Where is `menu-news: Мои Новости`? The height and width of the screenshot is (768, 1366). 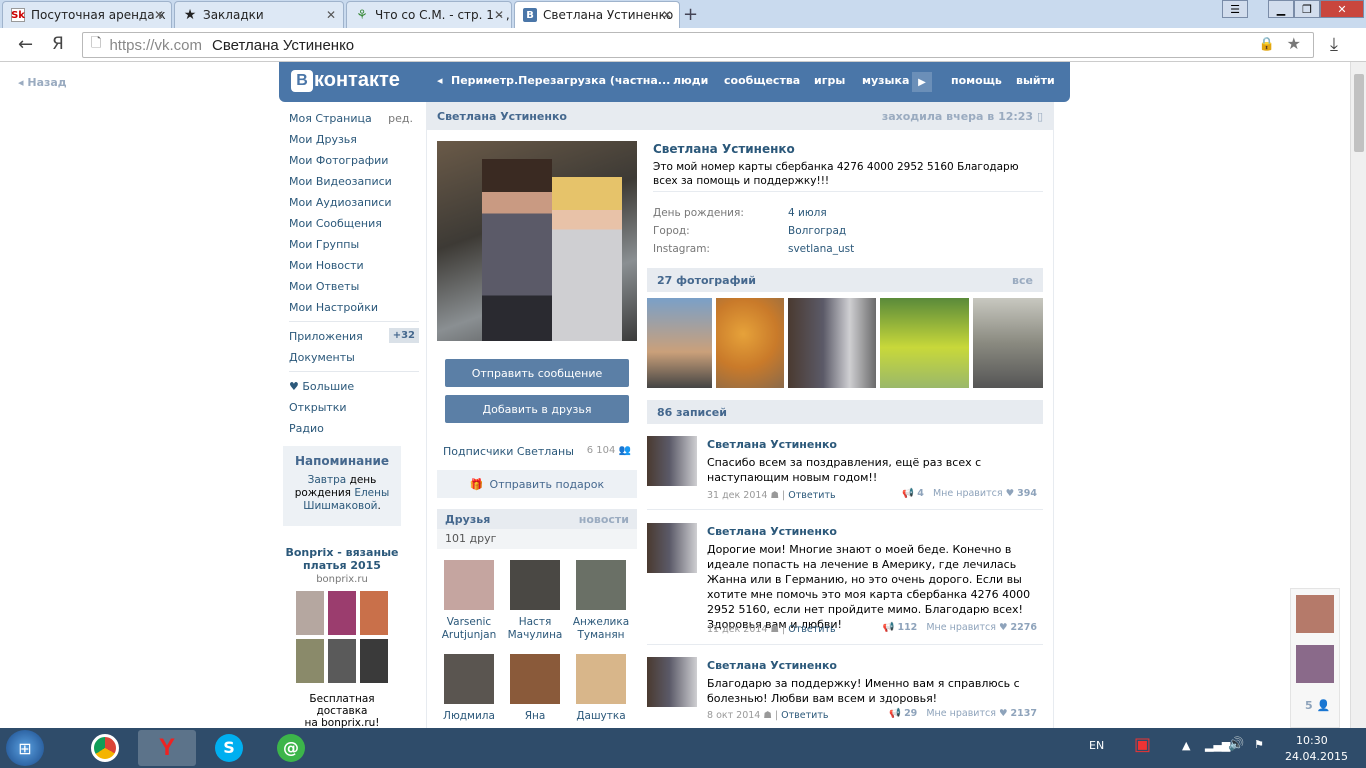
menu-news: Мои Новости is located at coordinates (354, 265).